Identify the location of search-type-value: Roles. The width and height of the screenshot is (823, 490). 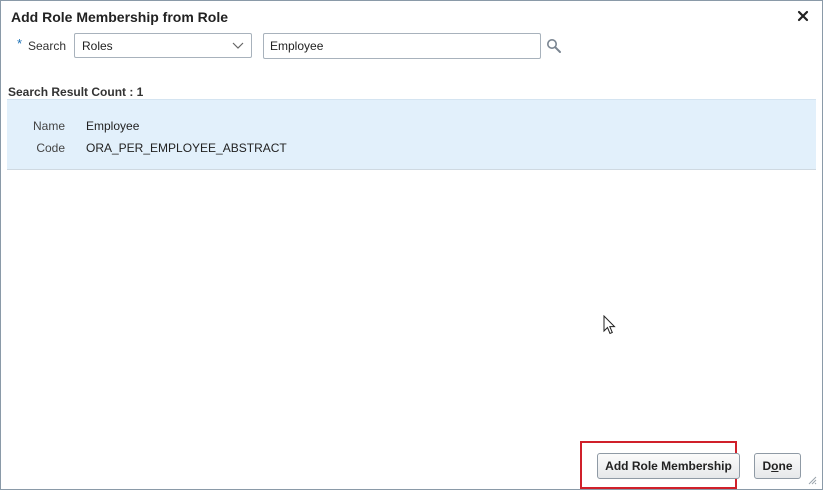
(97, 46).